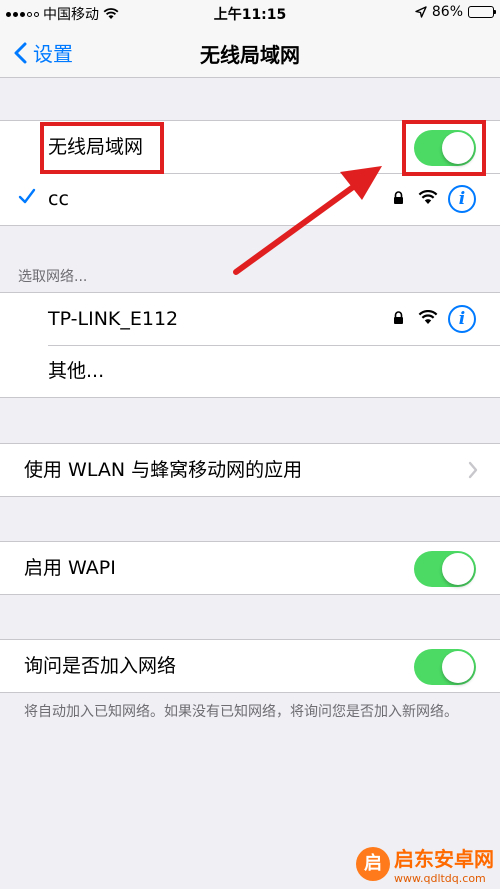 This screenshot has height=889, width=500. What do you see at coordinates (307, 220) in the screenshot?
I see `annotation-arrow` at bounding box center [307, 220].